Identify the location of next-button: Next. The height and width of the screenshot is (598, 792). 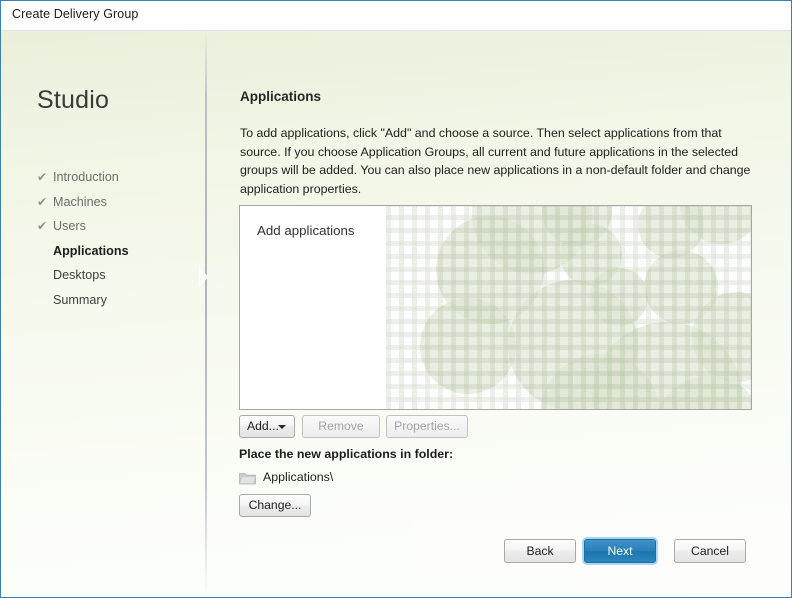
(620, 551).